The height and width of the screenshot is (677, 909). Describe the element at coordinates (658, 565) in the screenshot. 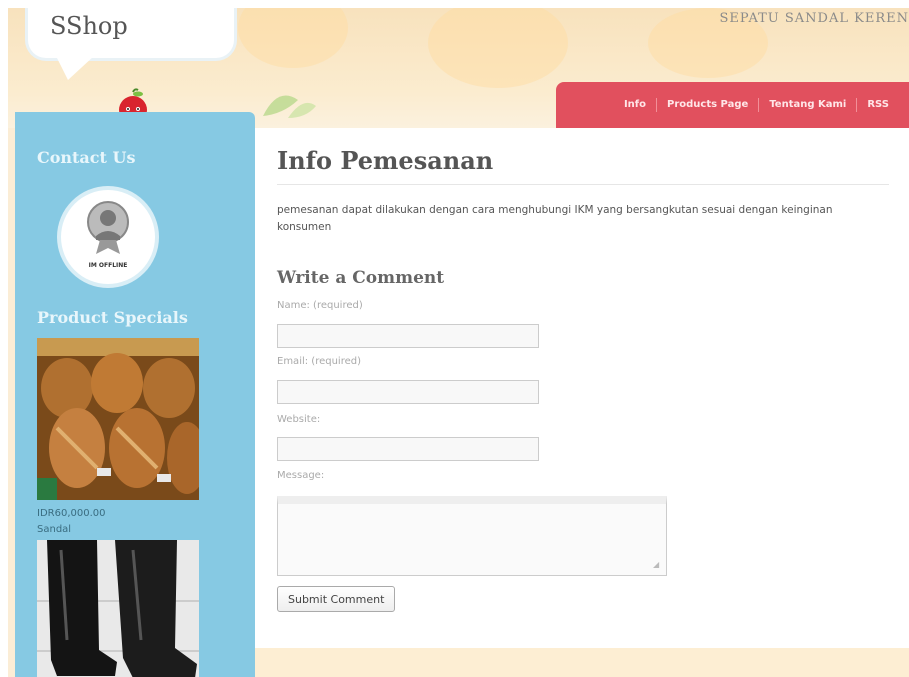

I see `resize-handle-icon: ◢` at that location.